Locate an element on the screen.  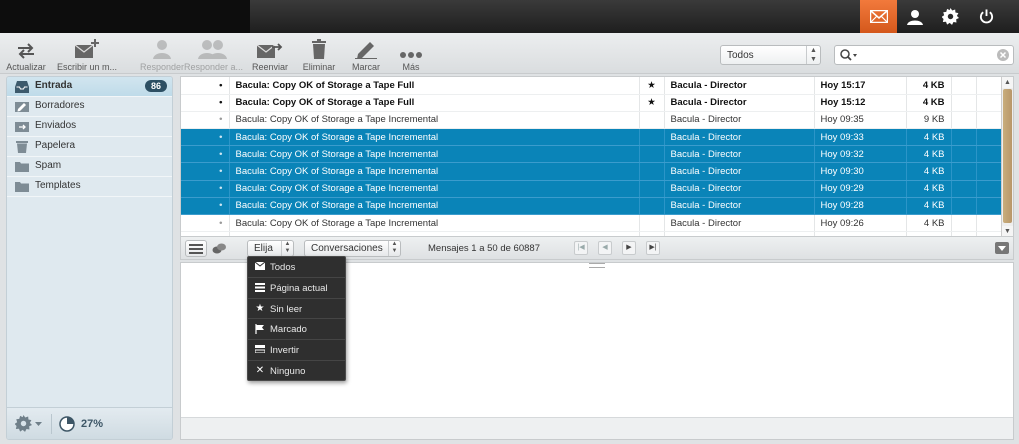
list-options-button is located at coordinates (196, 248).